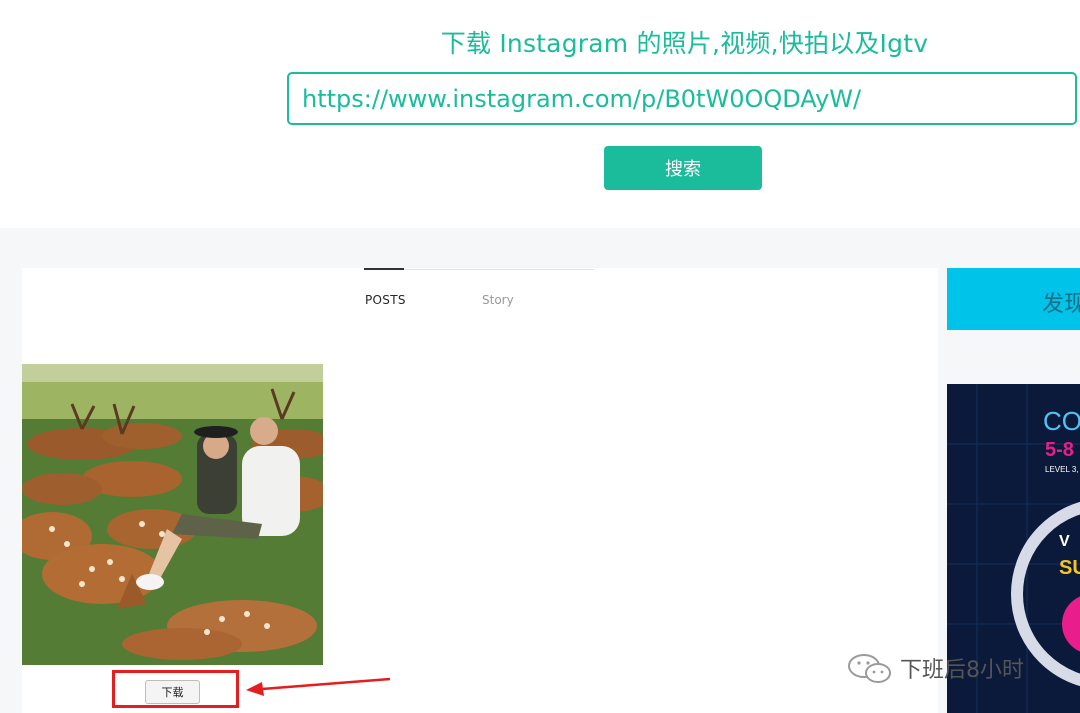 This screenshot has width=1080, height=713. What do you see at coordinates (175, 689) in the screenshot?
I see `highlight-annotation` at bounding box center [175, 689].